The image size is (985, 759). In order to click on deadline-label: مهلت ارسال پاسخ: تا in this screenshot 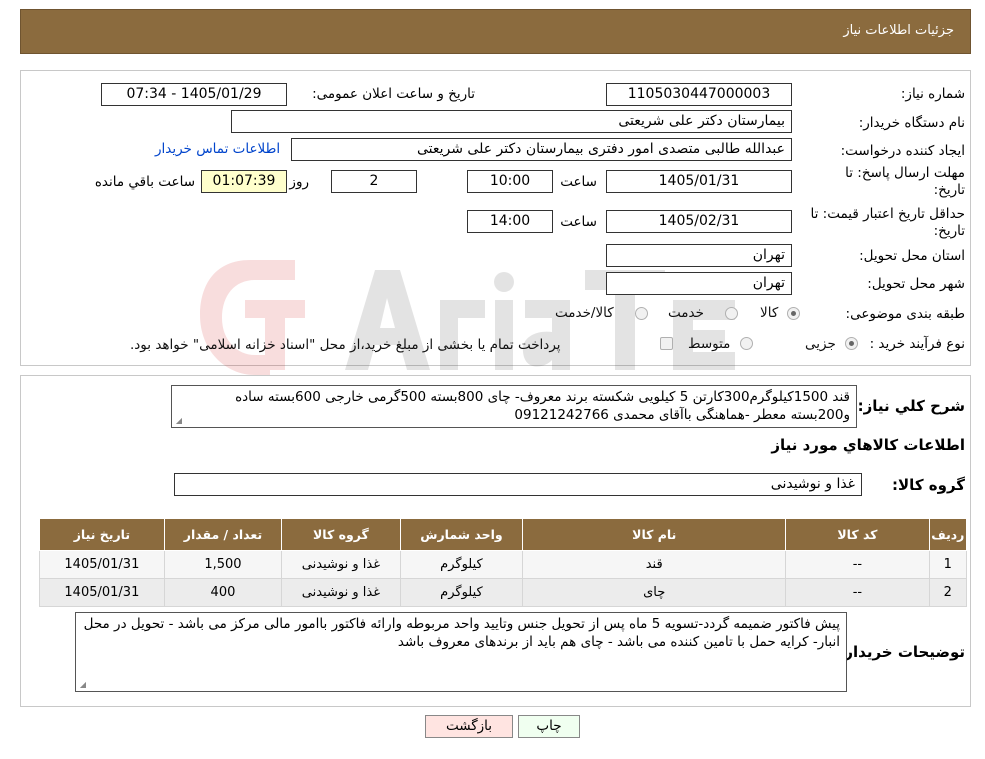, I will do `click(905, 173)`.